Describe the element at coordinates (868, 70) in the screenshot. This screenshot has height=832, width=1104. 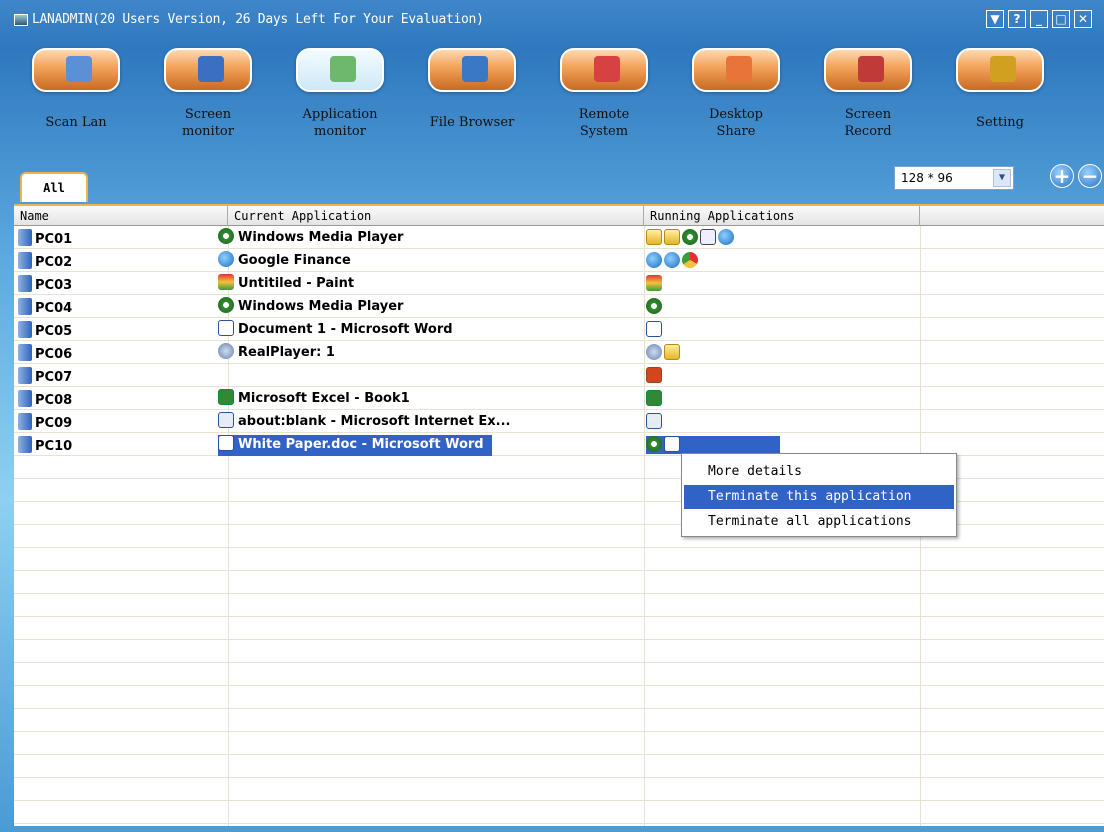
I see `screen-record-icon` at that location.